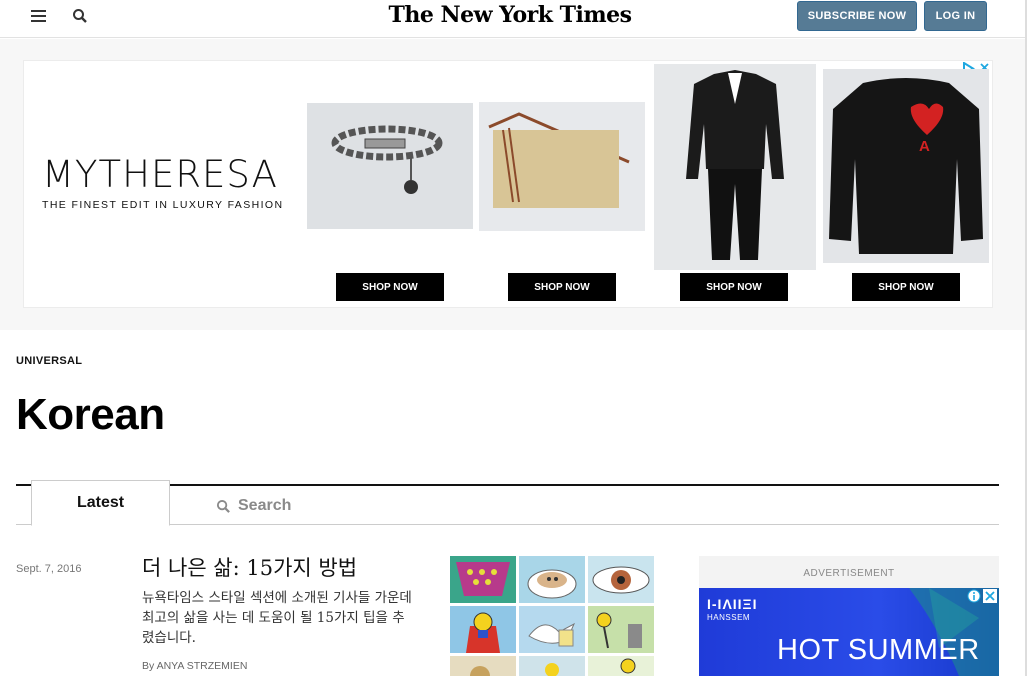 This screenshot has width=1027, height=676. Describe the element at coordinates (562, 166) in the screenshot. I see `product-image-bag` at that location.